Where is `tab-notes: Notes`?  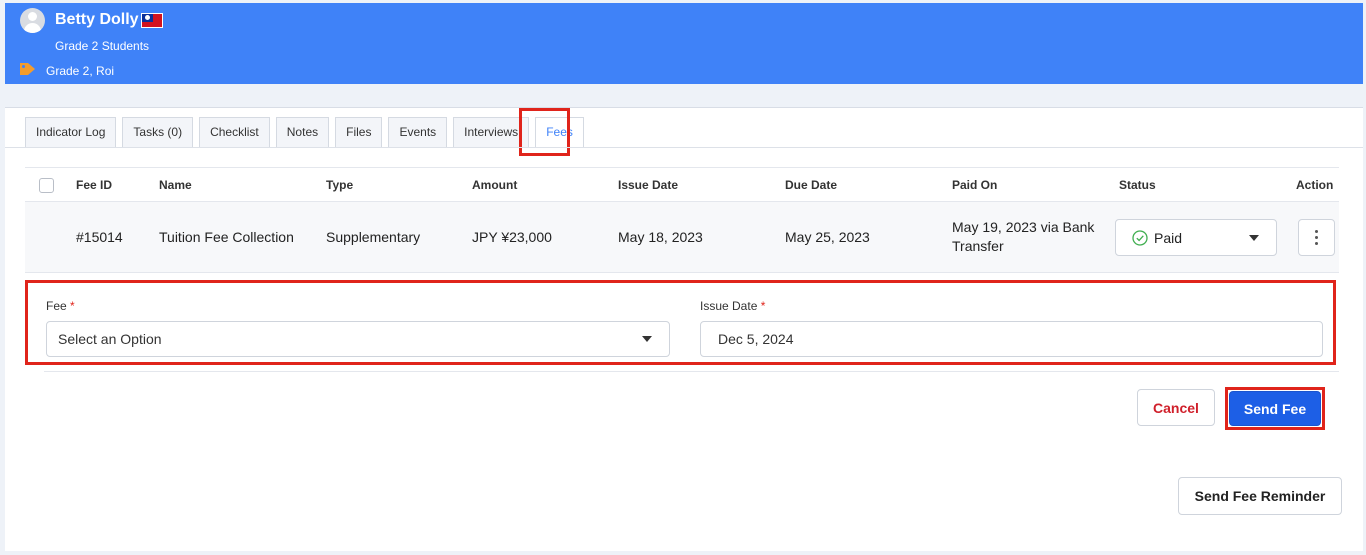 tab-notes: Notes is located at coordinates (302, 132).